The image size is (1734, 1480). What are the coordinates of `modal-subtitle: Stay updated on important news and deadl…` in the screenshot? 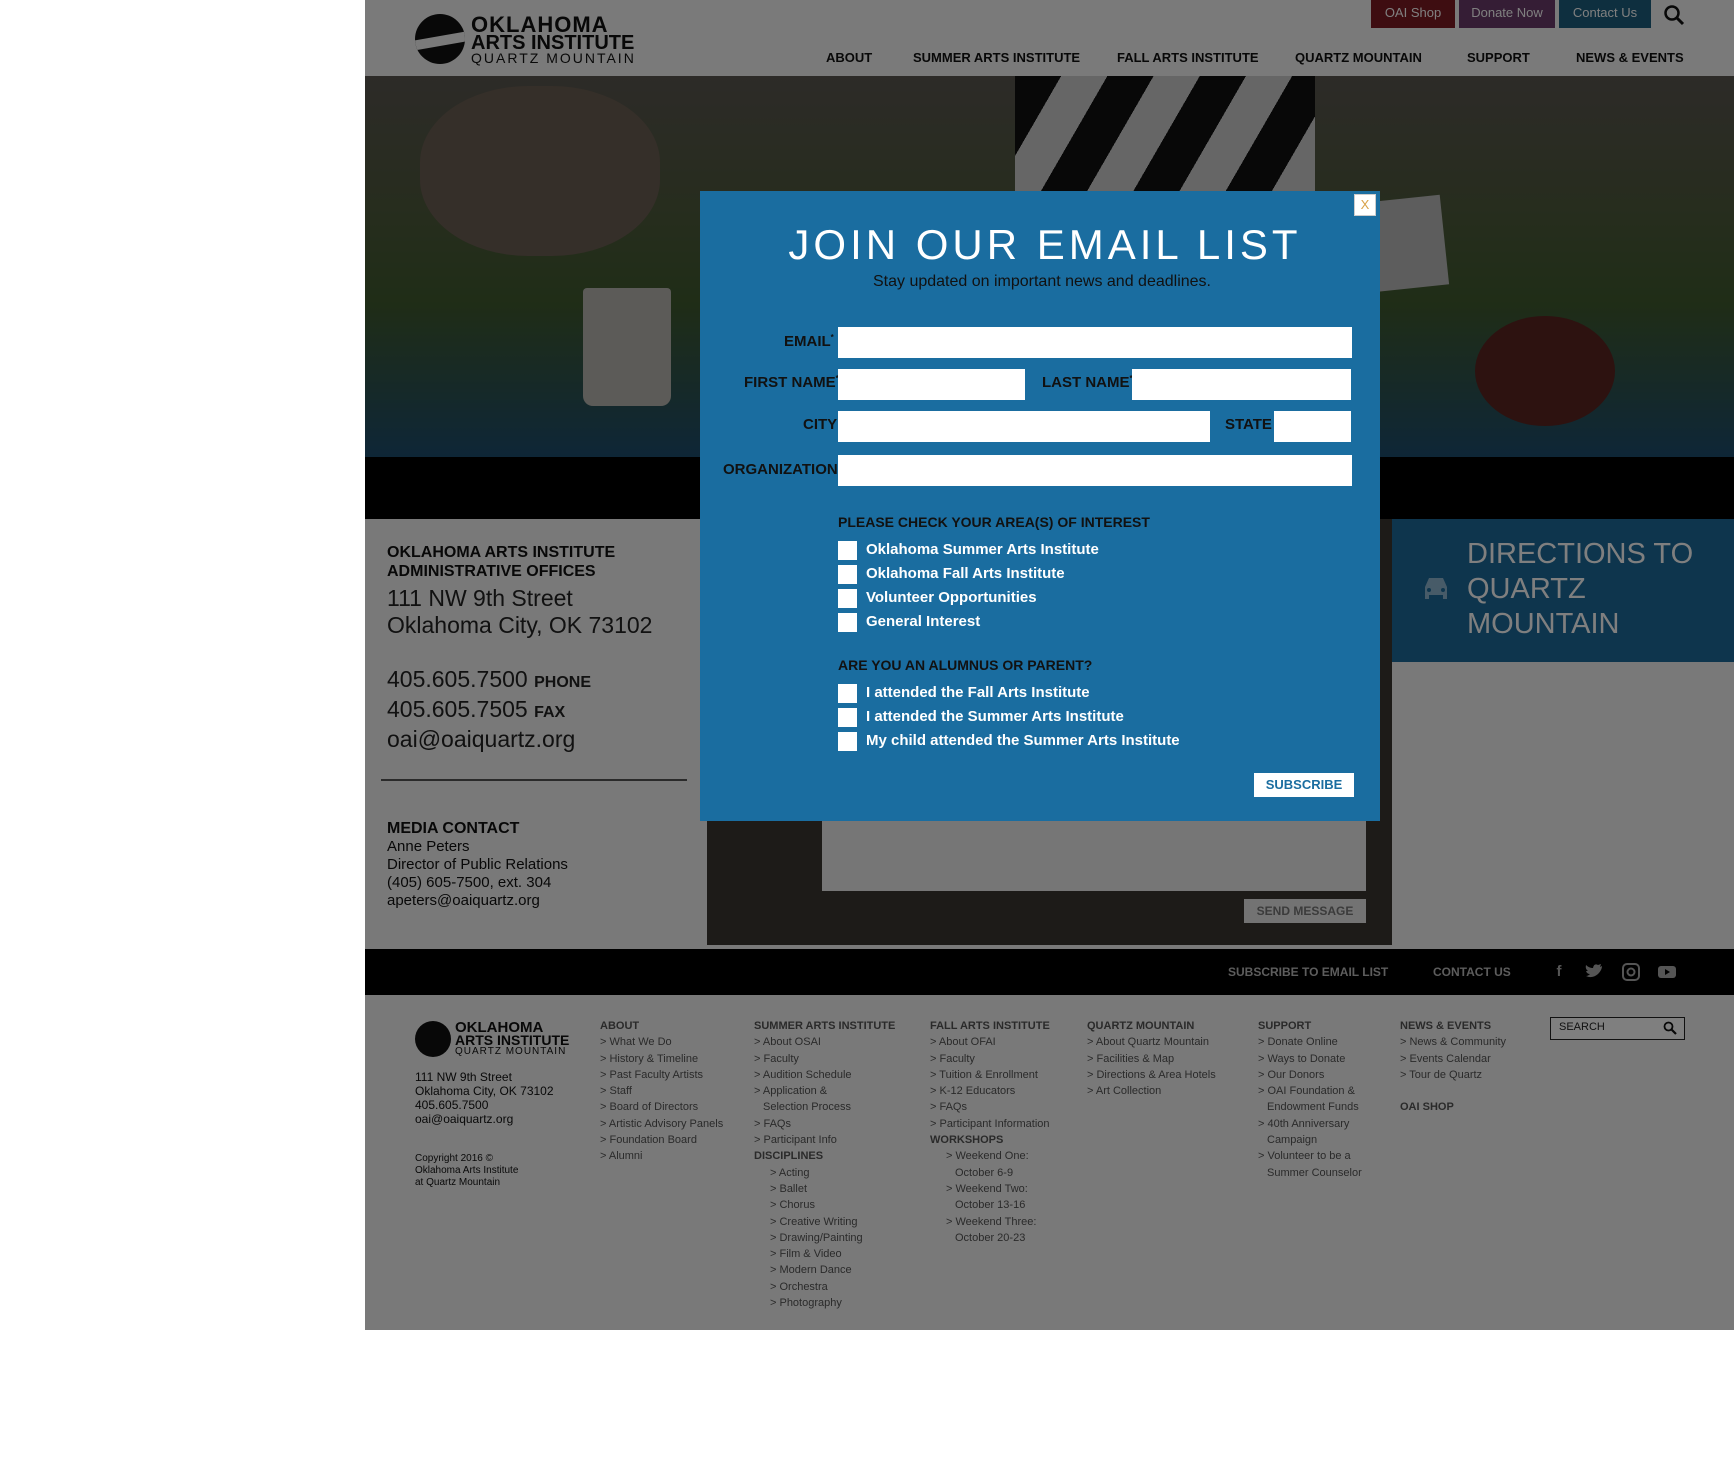 It's located at (1041, 281).